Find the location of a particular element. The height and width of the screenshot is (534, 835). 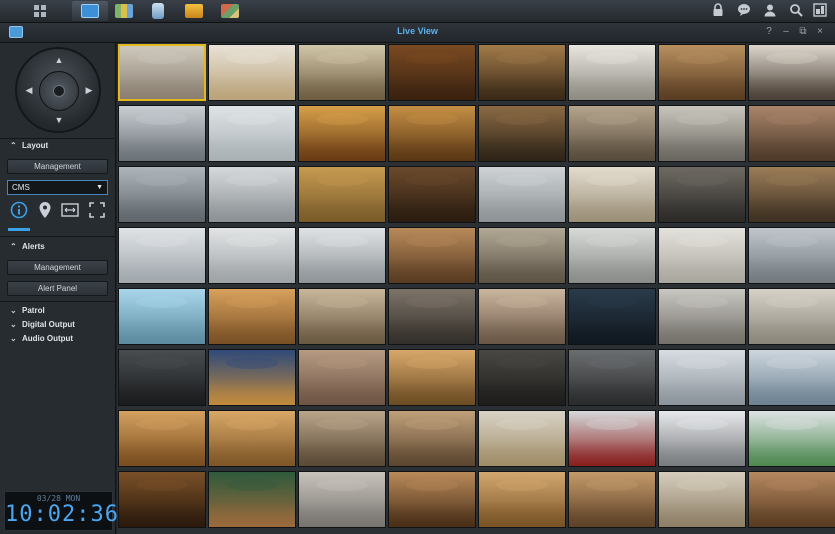

layout-section-header: ⌃ Layout is located at coordinates (29, 145).